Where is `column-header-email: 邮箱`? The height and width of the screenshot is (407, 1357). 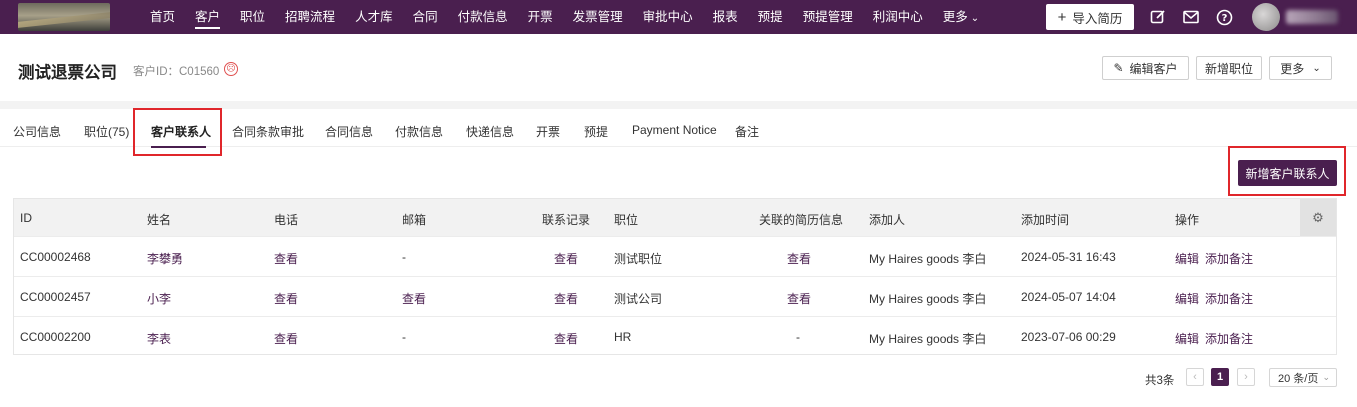 column-header-email: 邮箱 is located at coordinates (414, 220).